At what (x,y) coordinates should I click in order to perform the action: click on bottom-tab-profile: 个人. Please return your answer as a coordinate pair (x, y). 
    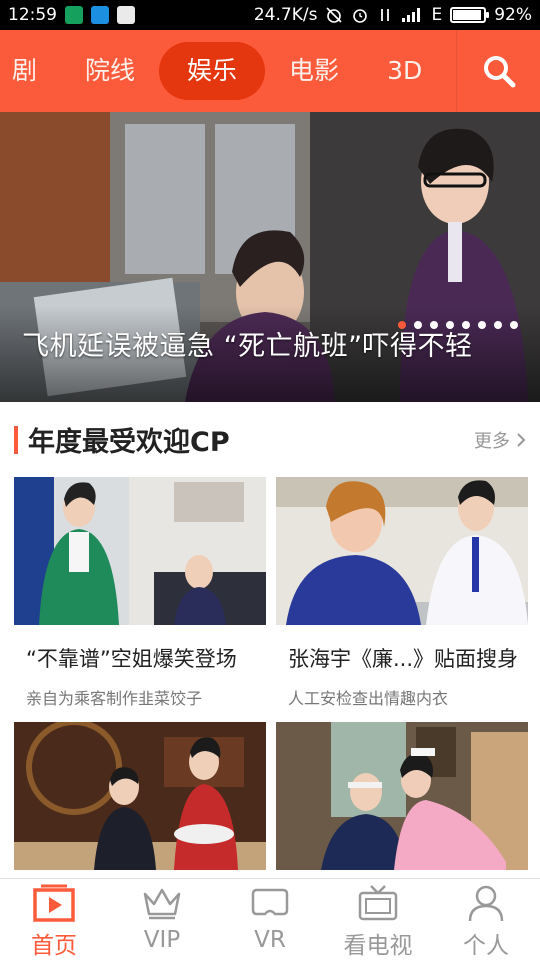
    Looking at the image, I should click on (486, 919).